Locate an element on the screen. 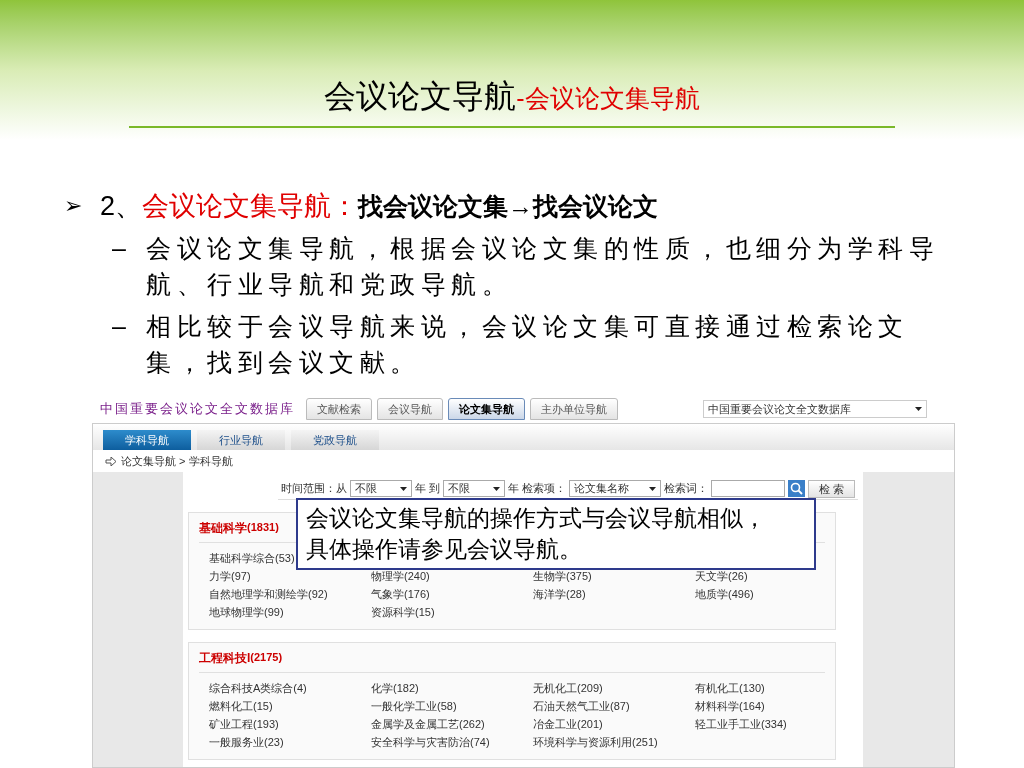 The height and width of the screenshot is (768, 1024). subject-link: 环境科学与资源利用(251) is located at coordinates (614, 742).